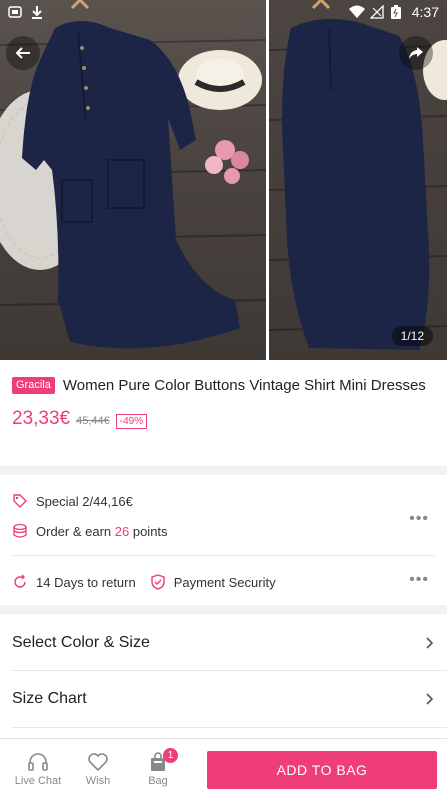 The image size is (447, 800). I want to click on bottom-action-bar: Live Chat Wish 1 Bag ADD TO BAG, so click(223, 769).